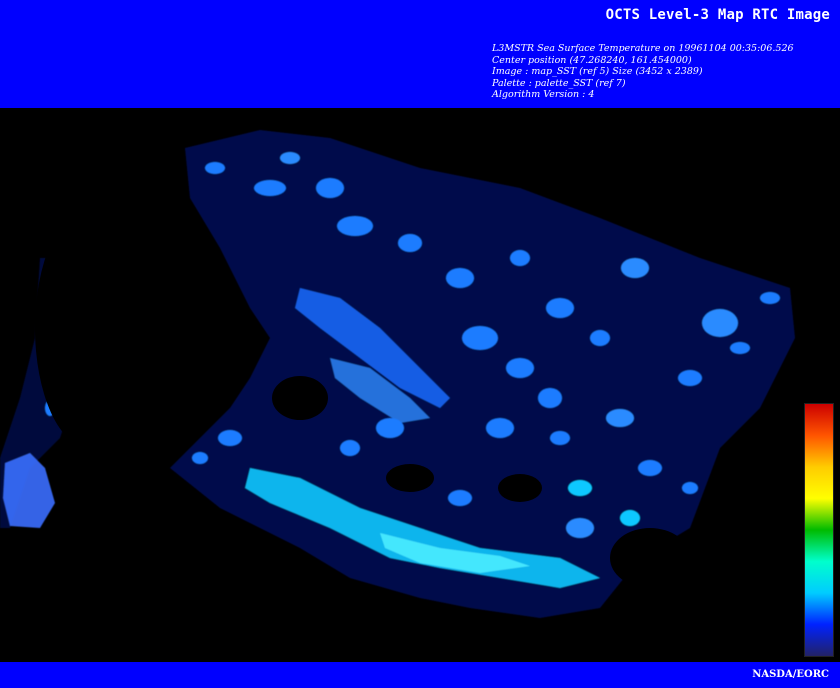  What do you see at coordinates (592, 60) in the screenshot?
I see `info-line-center-position: Center position (47.268240, 161.454000)` at bounding box center [592, 60].